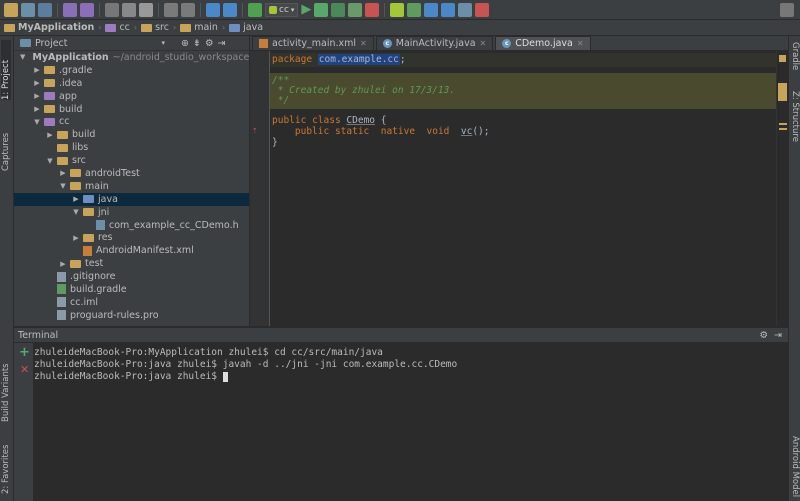 The width and height of the screenshot is (800, 501). I want to click on tab-activity-main-xml: activity_main.xml ✕, so click(313, 43).